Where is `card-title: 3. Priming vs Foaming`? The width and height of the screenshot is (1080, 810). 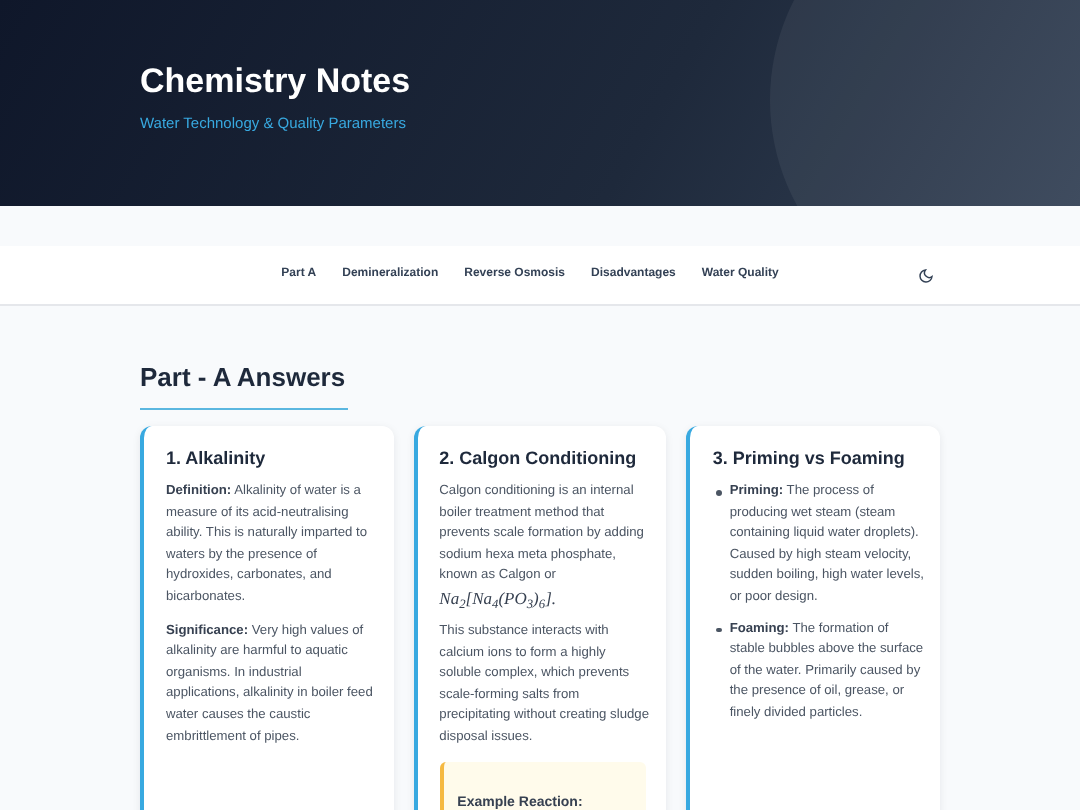
card-title: 3. Priming vs Foaming is located at coordinates (808, 458).